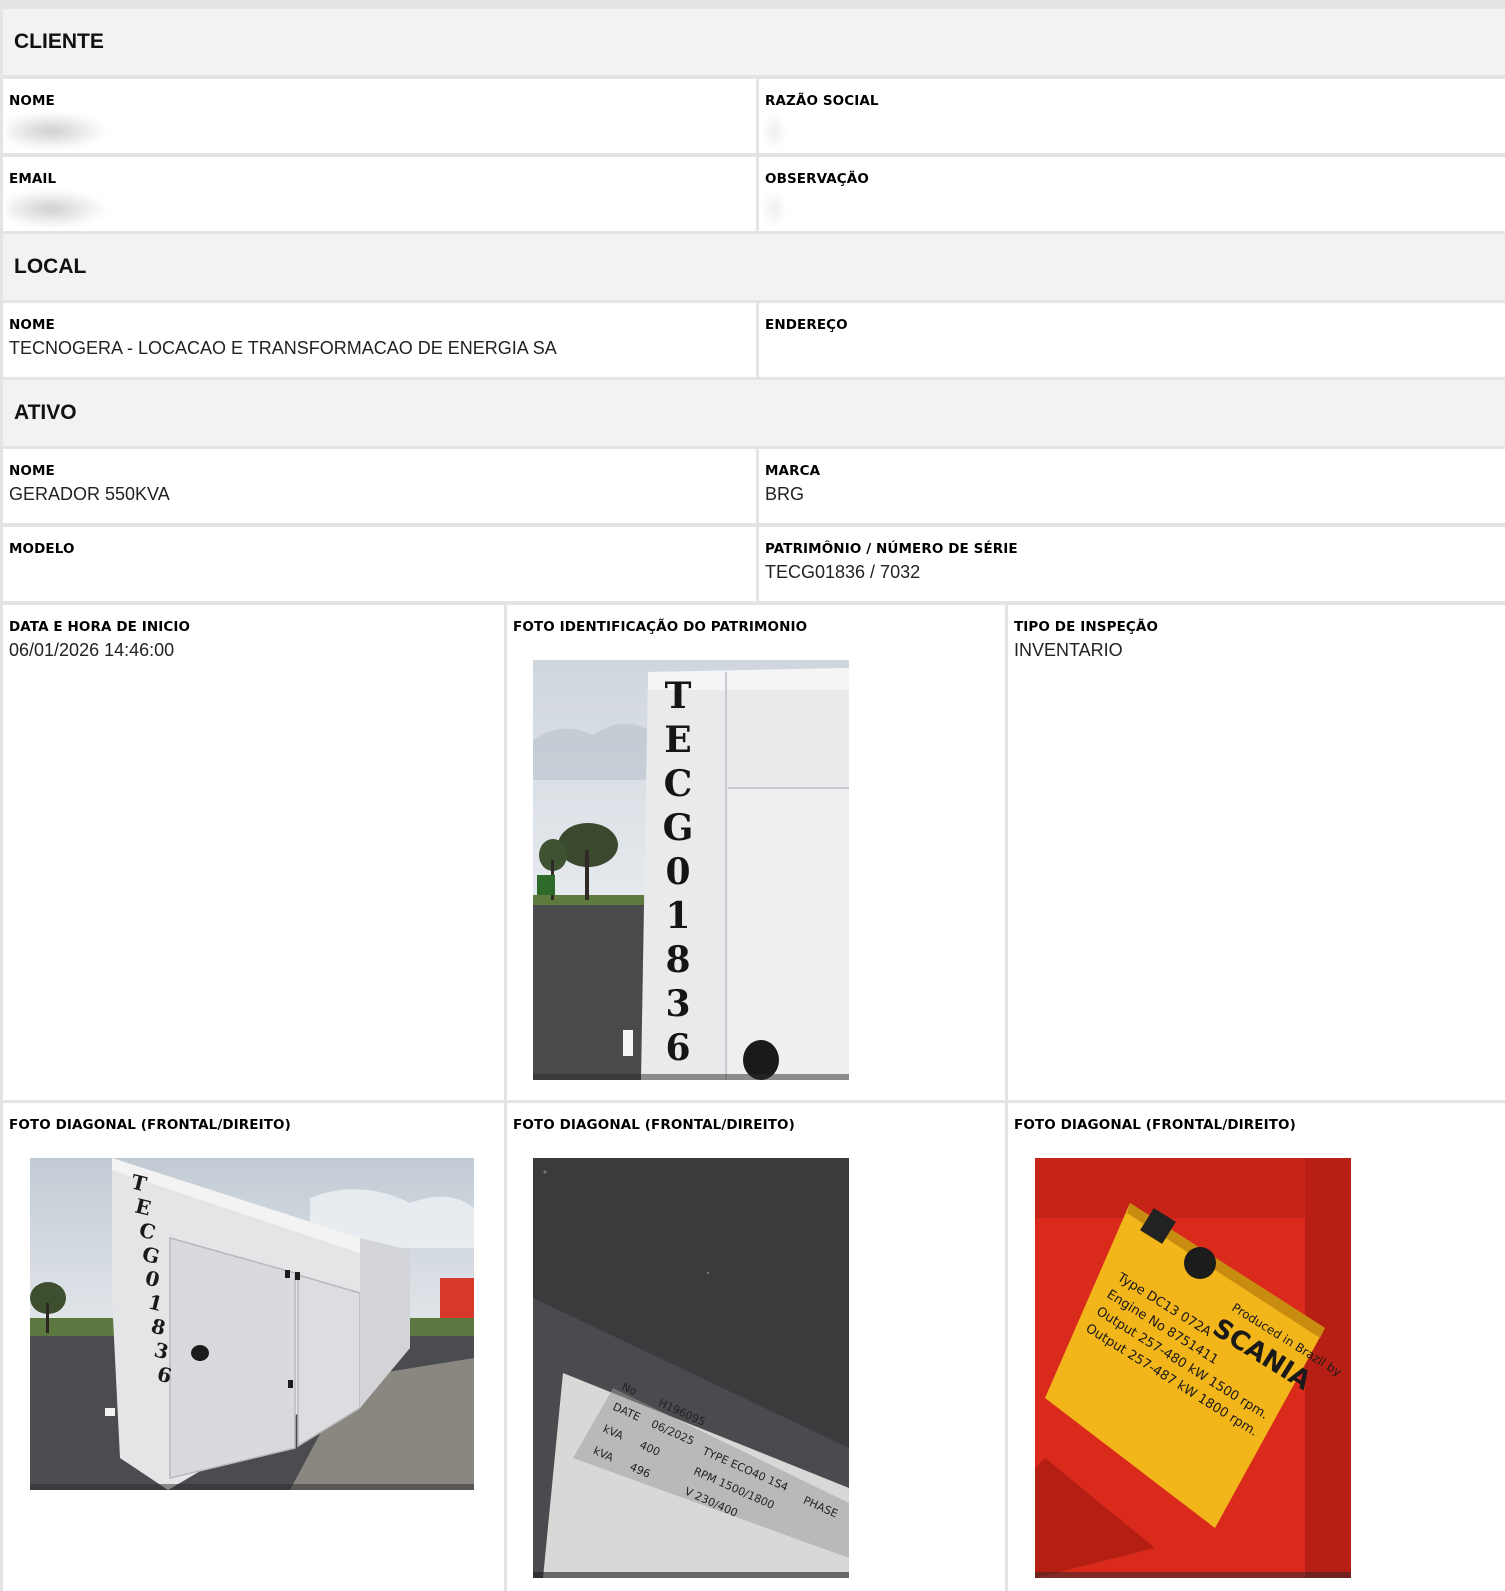 The width and height of the screenshot is (1505, 1591). What do you see at coordinates (806, 325) in the screenshot?
I see `field-label: ENDEREÇO` at bounding box center [806, 325].